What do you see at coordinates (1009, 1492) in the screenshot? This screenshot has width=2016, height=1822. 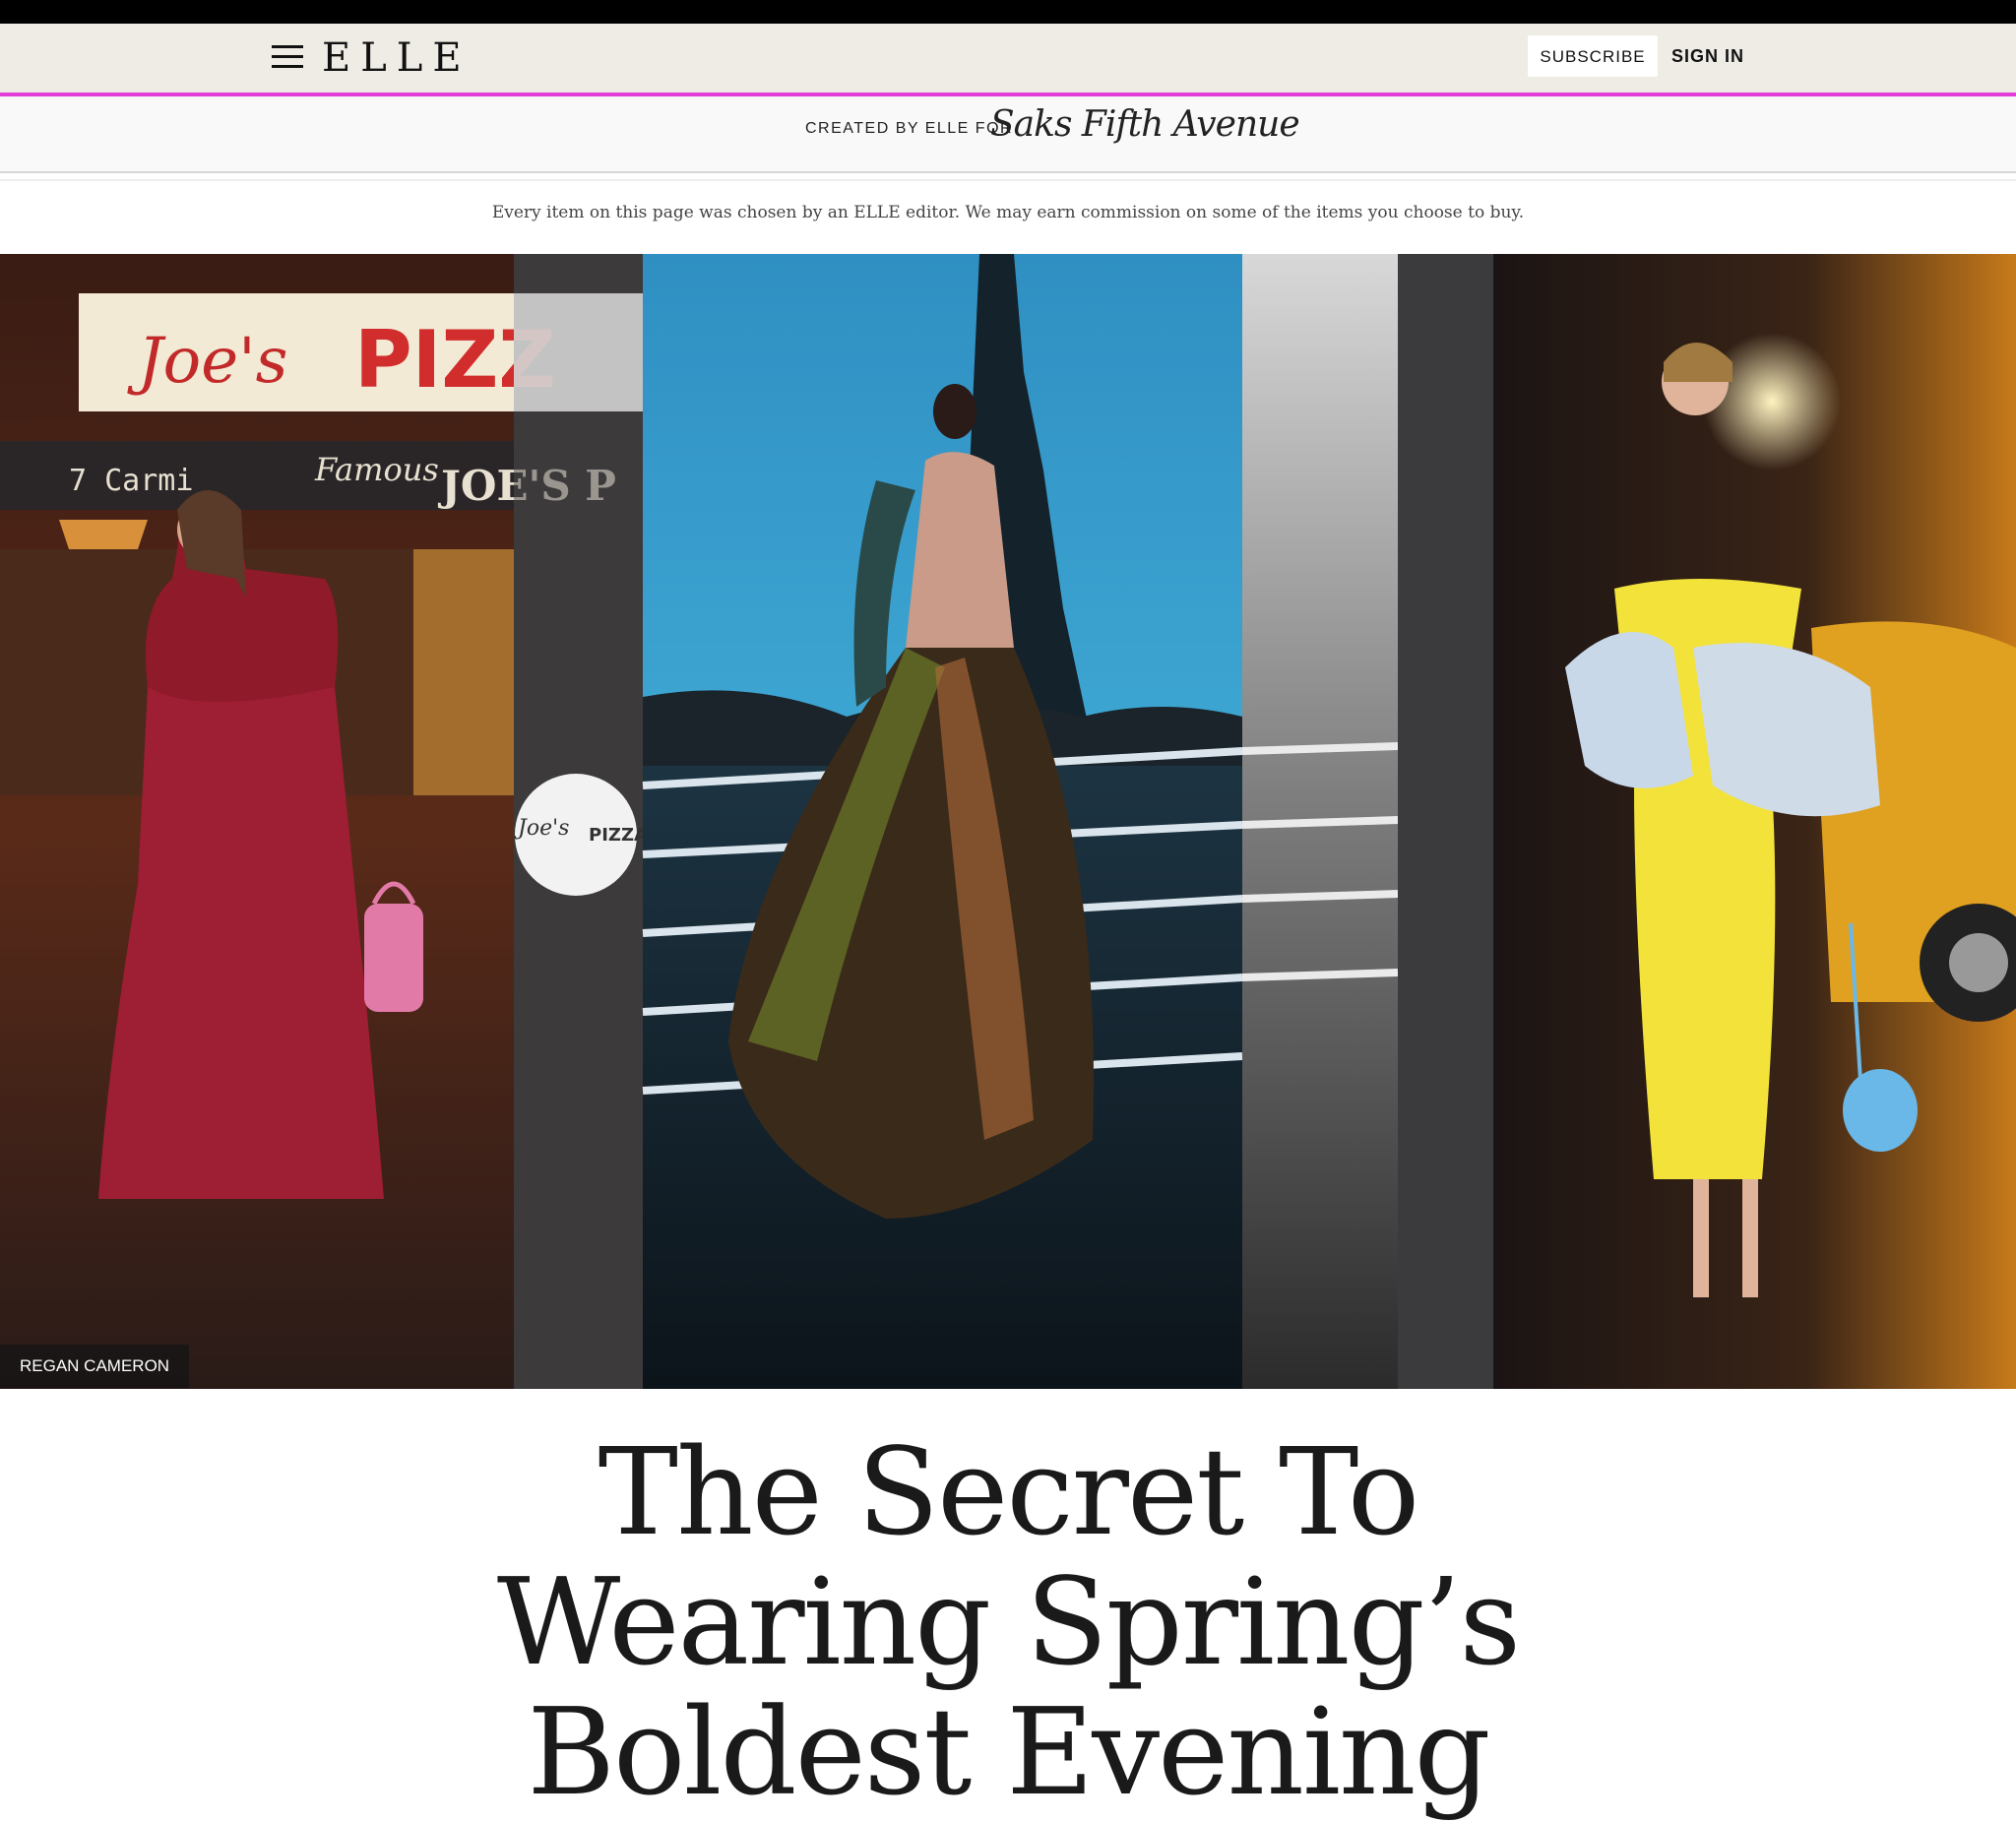 I see `headline-line-1: The Secret To` at bounding box center [1009, 1492].